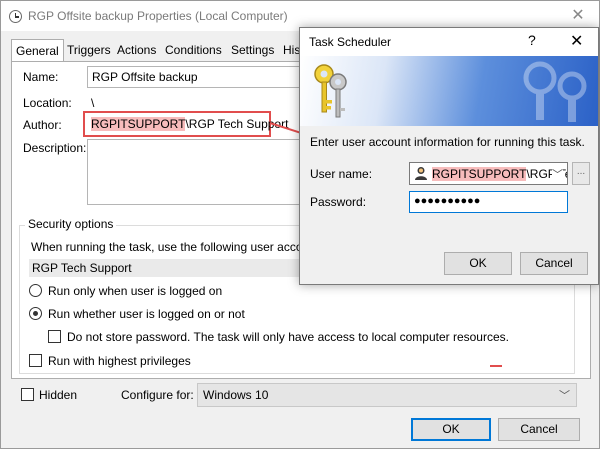  What do you see at coordinates (350, 42) in the screenshot?
I see `dialog-title: Task Scheduler` at bounding box center [350, 42].